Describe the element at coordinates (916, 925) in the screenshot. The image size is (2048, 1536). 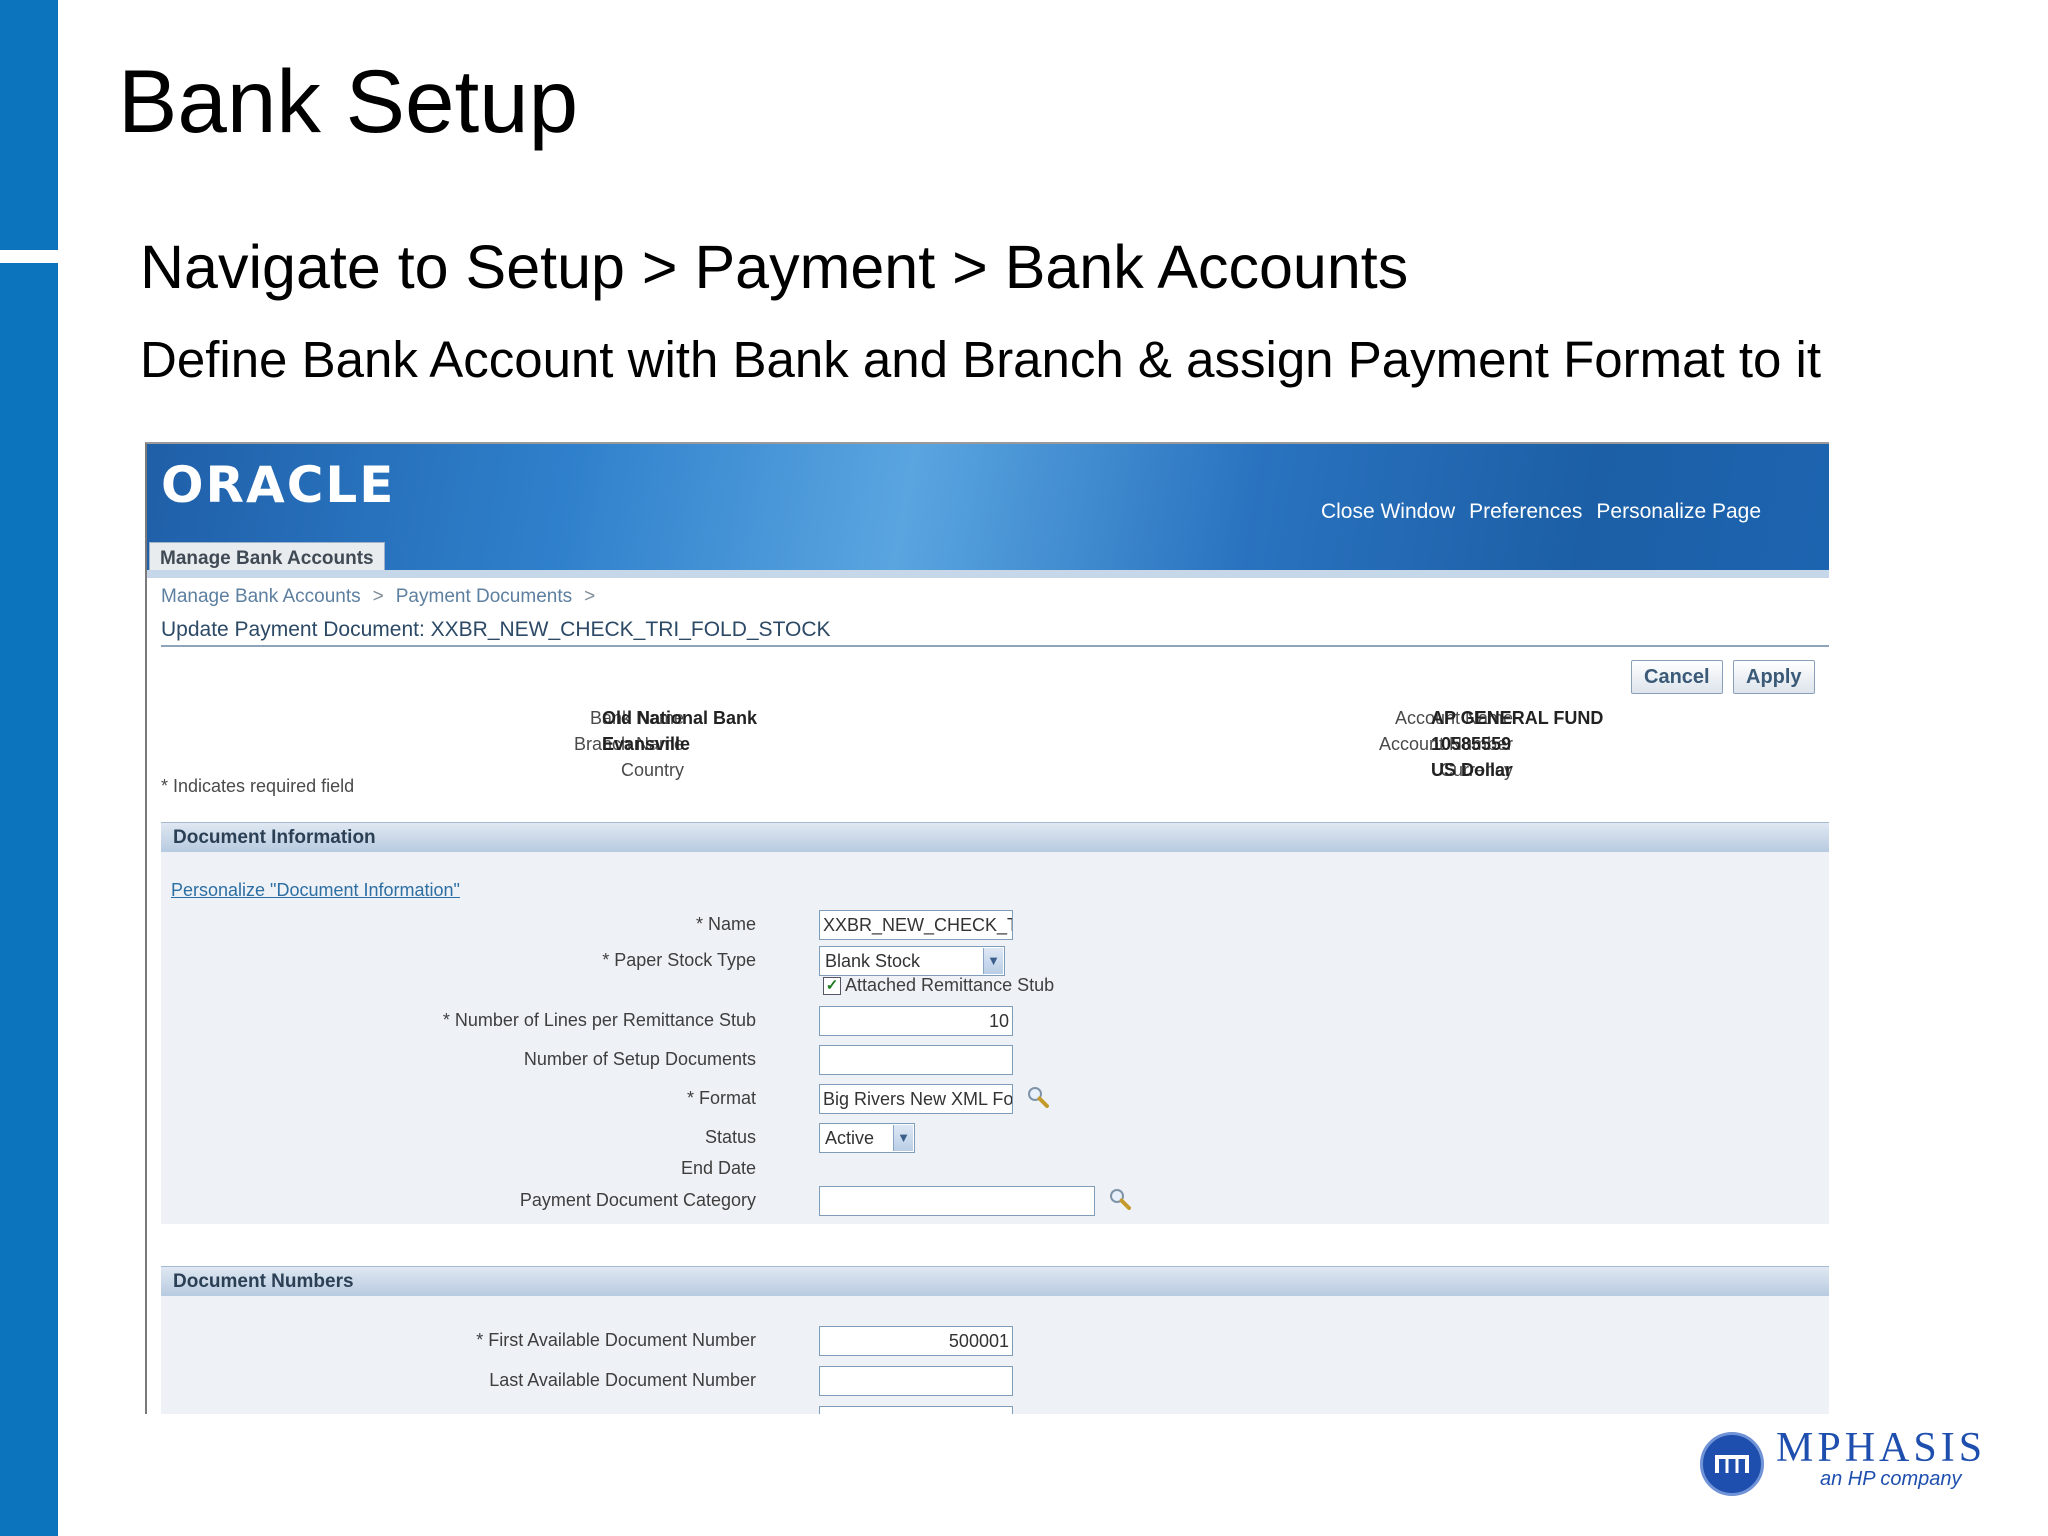
I see `name-field: XXBR_NEW_CHECK_TRI_` at that location.